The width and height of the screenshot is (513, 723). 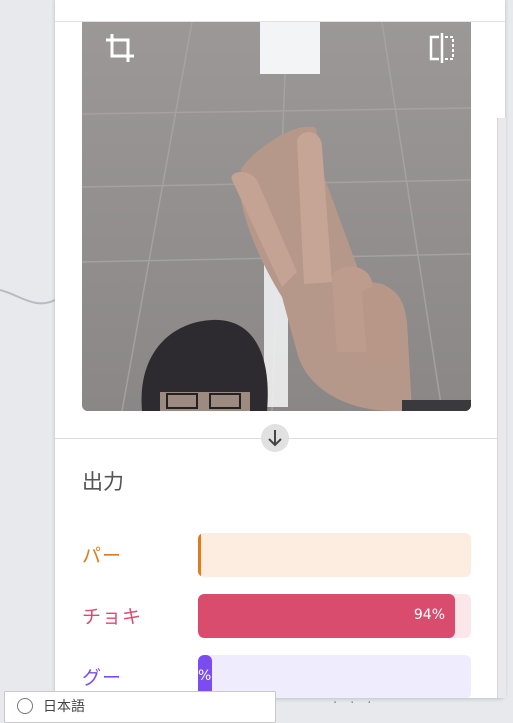 What do you see at coordinates (102, 556) in the screenshot?
I see `class-label: パー` at bounding box center [102, 556].